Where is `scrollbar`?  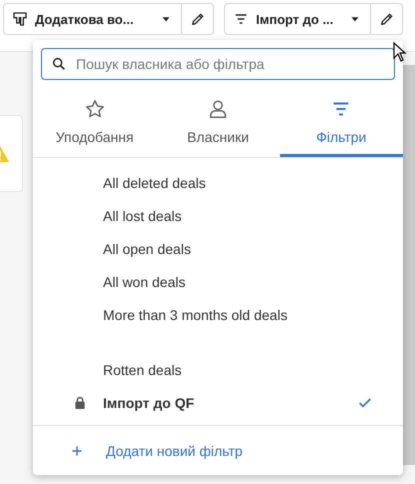 scrollbar is located at coordinates (409, 265).